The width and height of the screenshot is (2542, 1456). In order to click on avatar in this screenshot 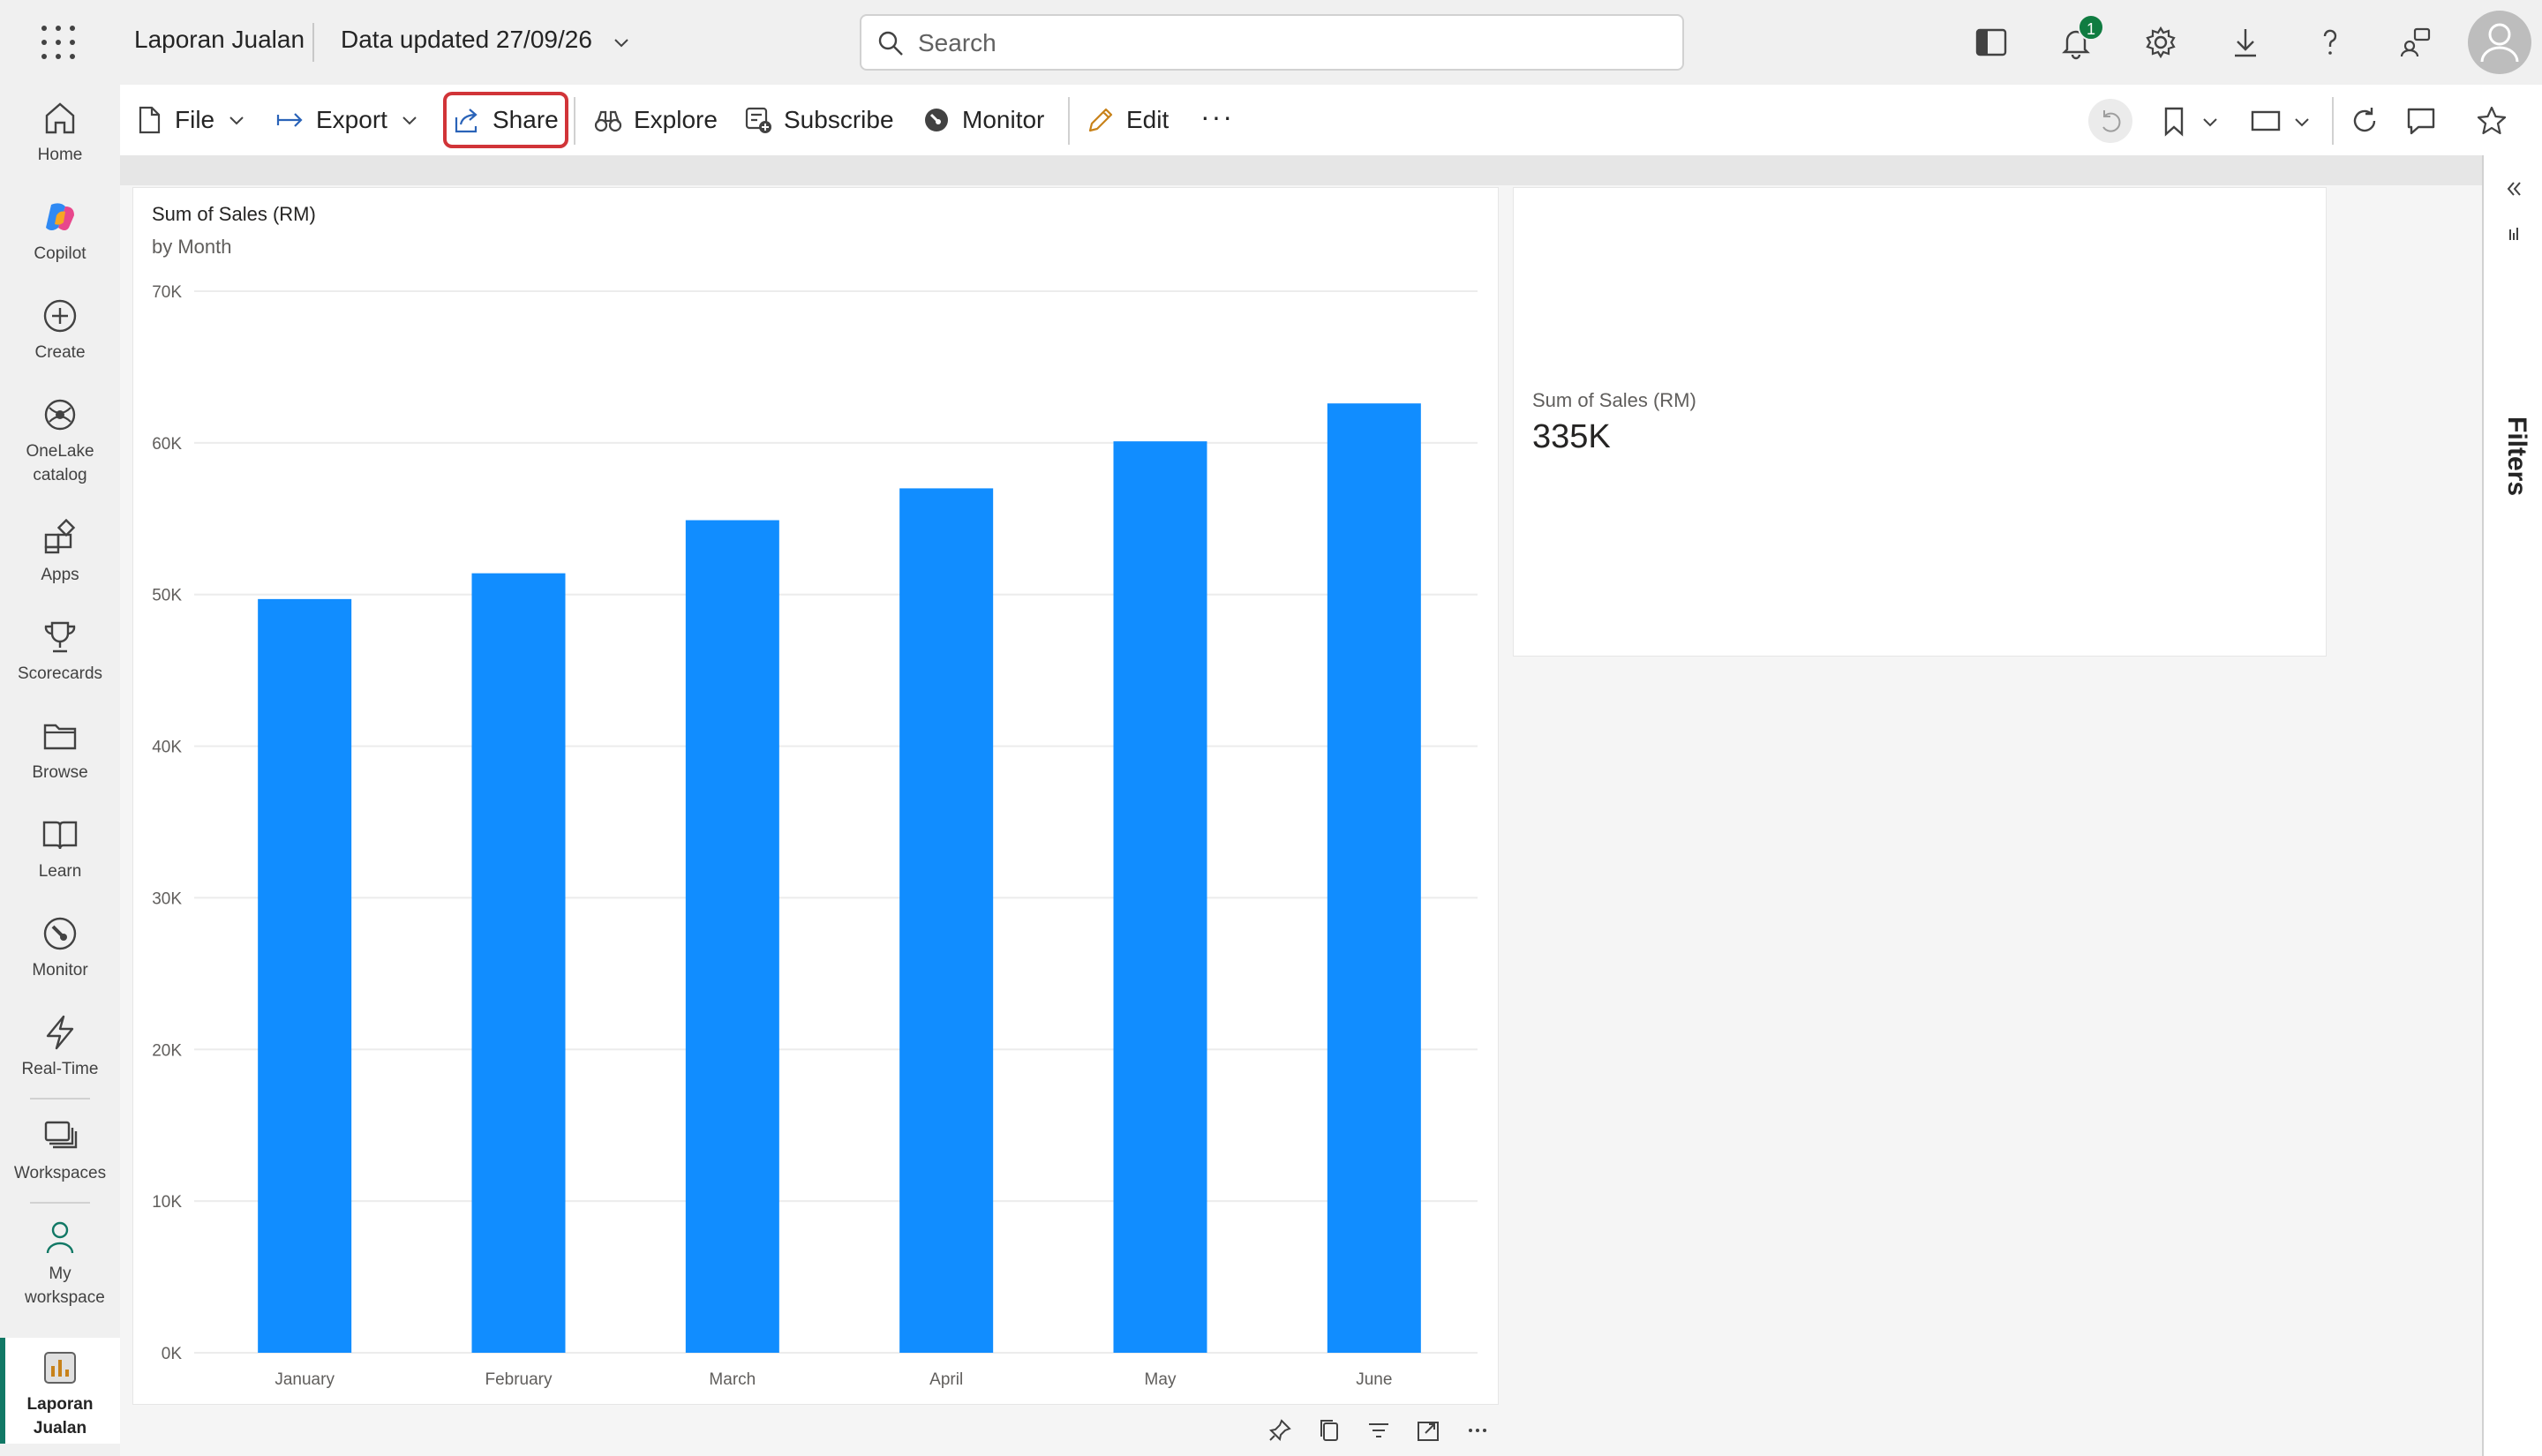, I will do `click(2499, 42)`.